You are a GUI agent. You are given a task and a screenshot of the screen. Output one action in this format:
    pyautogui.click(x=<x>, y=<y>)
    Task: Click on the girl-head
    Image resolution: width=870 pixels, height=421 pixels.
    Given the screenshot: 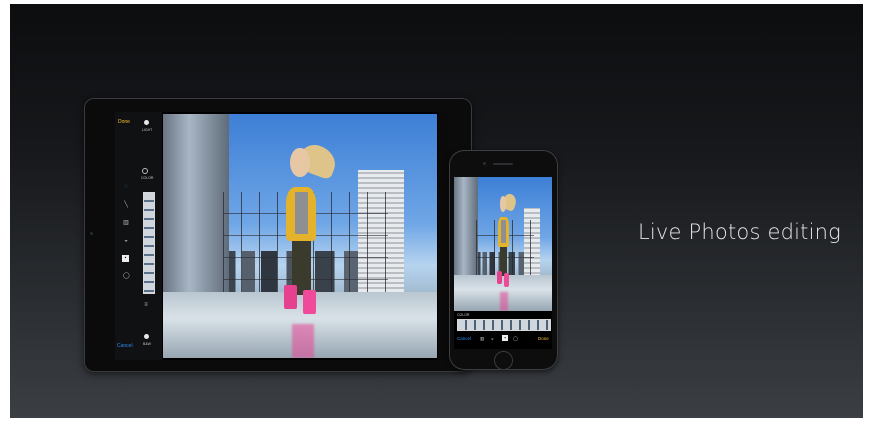 What is the action you would take?
    pyautogui.click(x=300, y=163)
    